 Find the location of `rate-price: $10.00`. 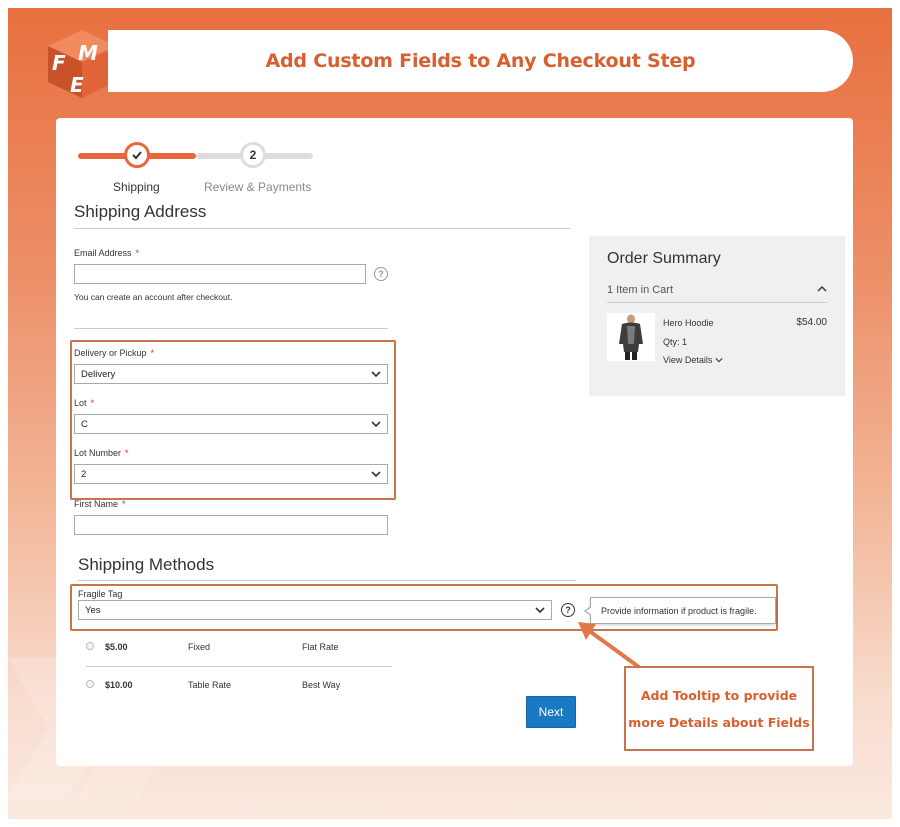

rate-price: $10.00 is located at coordinates (119, 685).